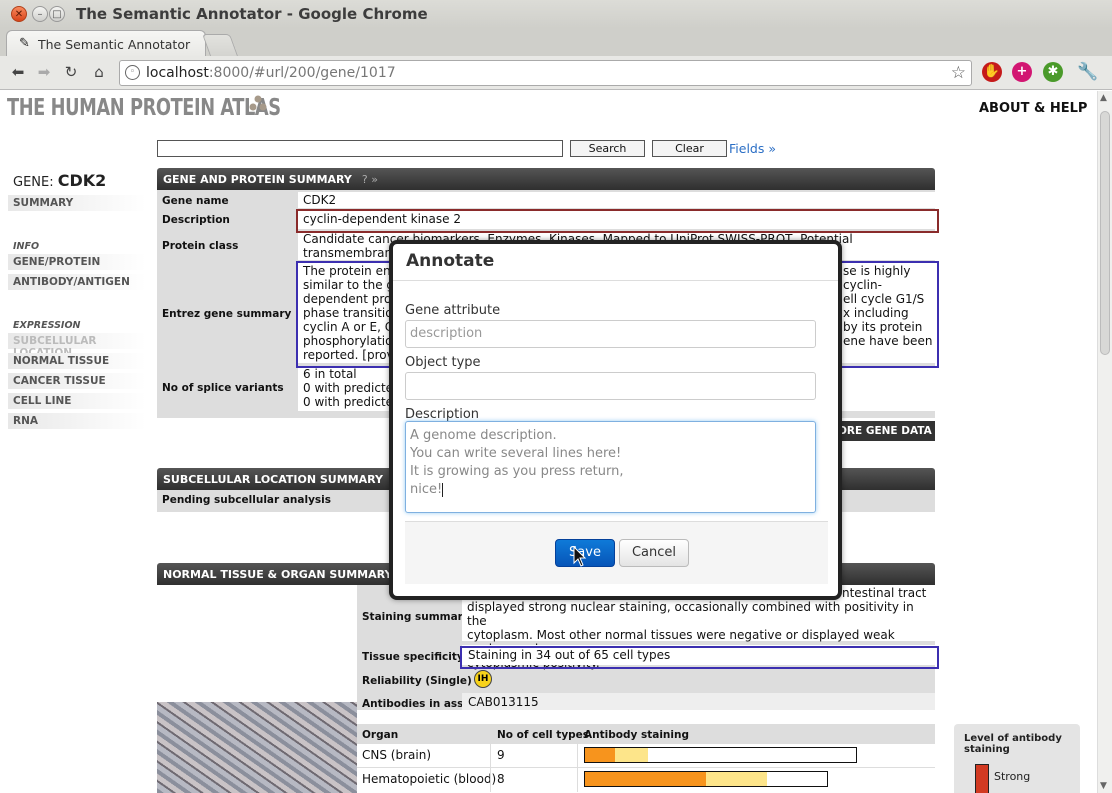  I want to click on fields-link: Fields », so click(752, 148).